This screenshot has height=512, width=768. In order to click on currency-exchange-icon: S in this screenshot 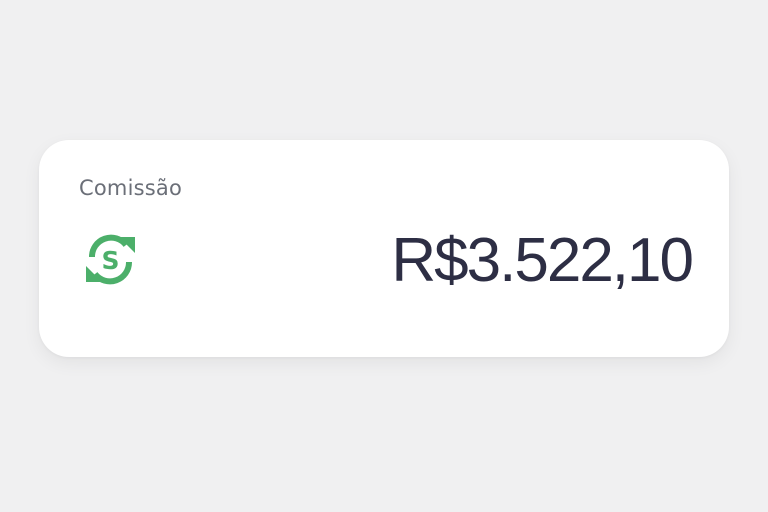, I will do `click(110, 259)`.